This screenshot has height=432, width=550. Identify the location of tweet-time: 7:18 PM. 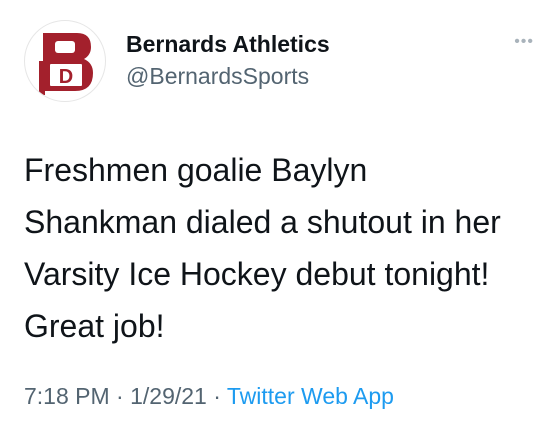
(67, 396).